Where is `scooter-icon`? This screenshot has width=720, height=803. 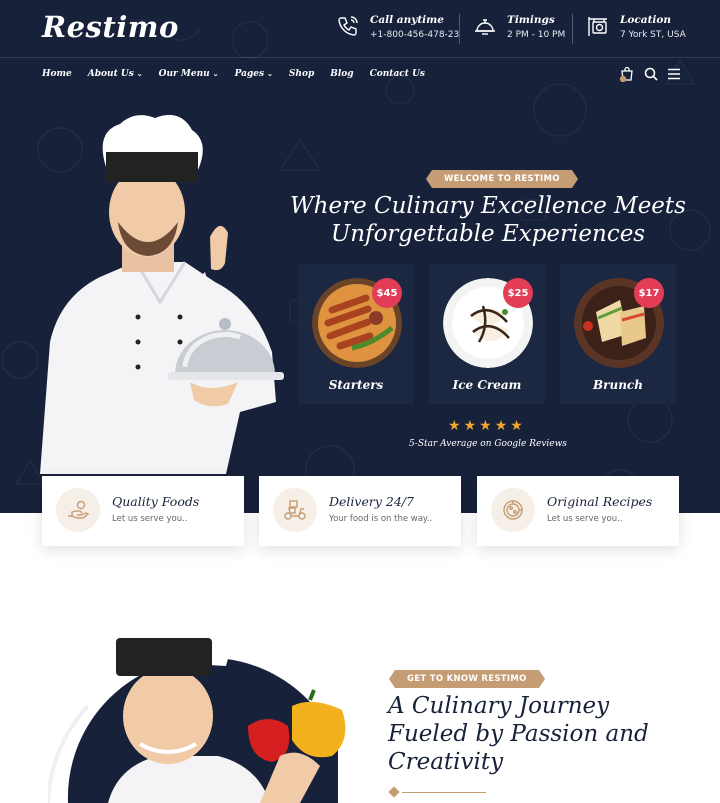 scooter-icon is located at coordinates (295, 510).